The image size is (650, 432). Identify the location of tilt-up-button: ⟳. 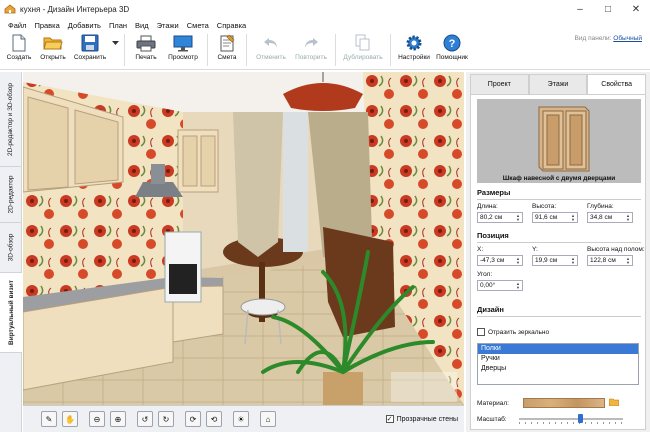
(193, 419).